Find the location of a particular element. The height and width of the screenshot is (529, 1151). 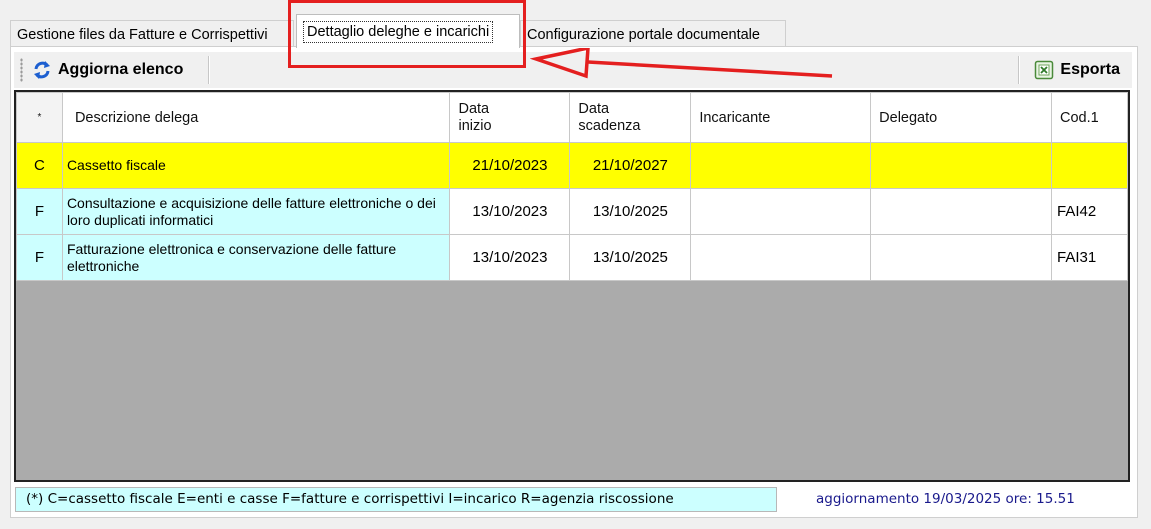

refresh-button: Aggiorna elenco is located at coordinates (107, 70).